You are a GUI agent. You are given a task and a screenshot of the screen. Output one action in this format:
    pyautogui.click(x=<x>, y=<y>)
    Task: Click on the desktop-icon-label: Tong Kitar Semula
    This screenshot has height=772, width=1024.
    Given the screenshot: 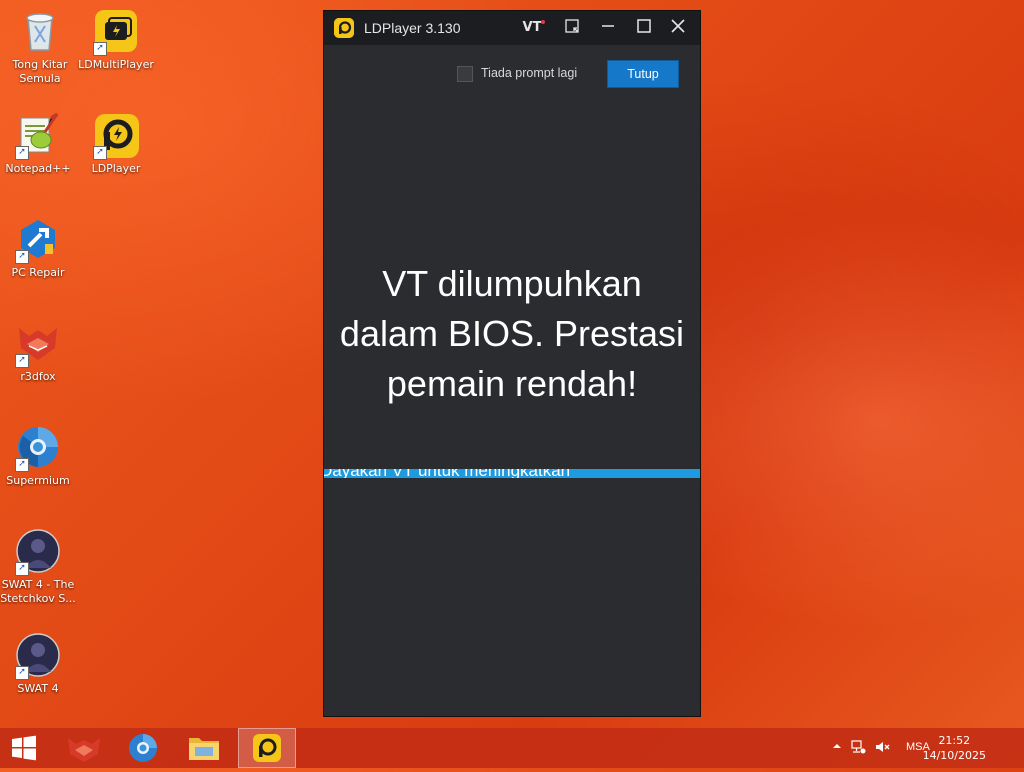 What is the action you would take?
    pyautogui.click(x=40, y=71)
    